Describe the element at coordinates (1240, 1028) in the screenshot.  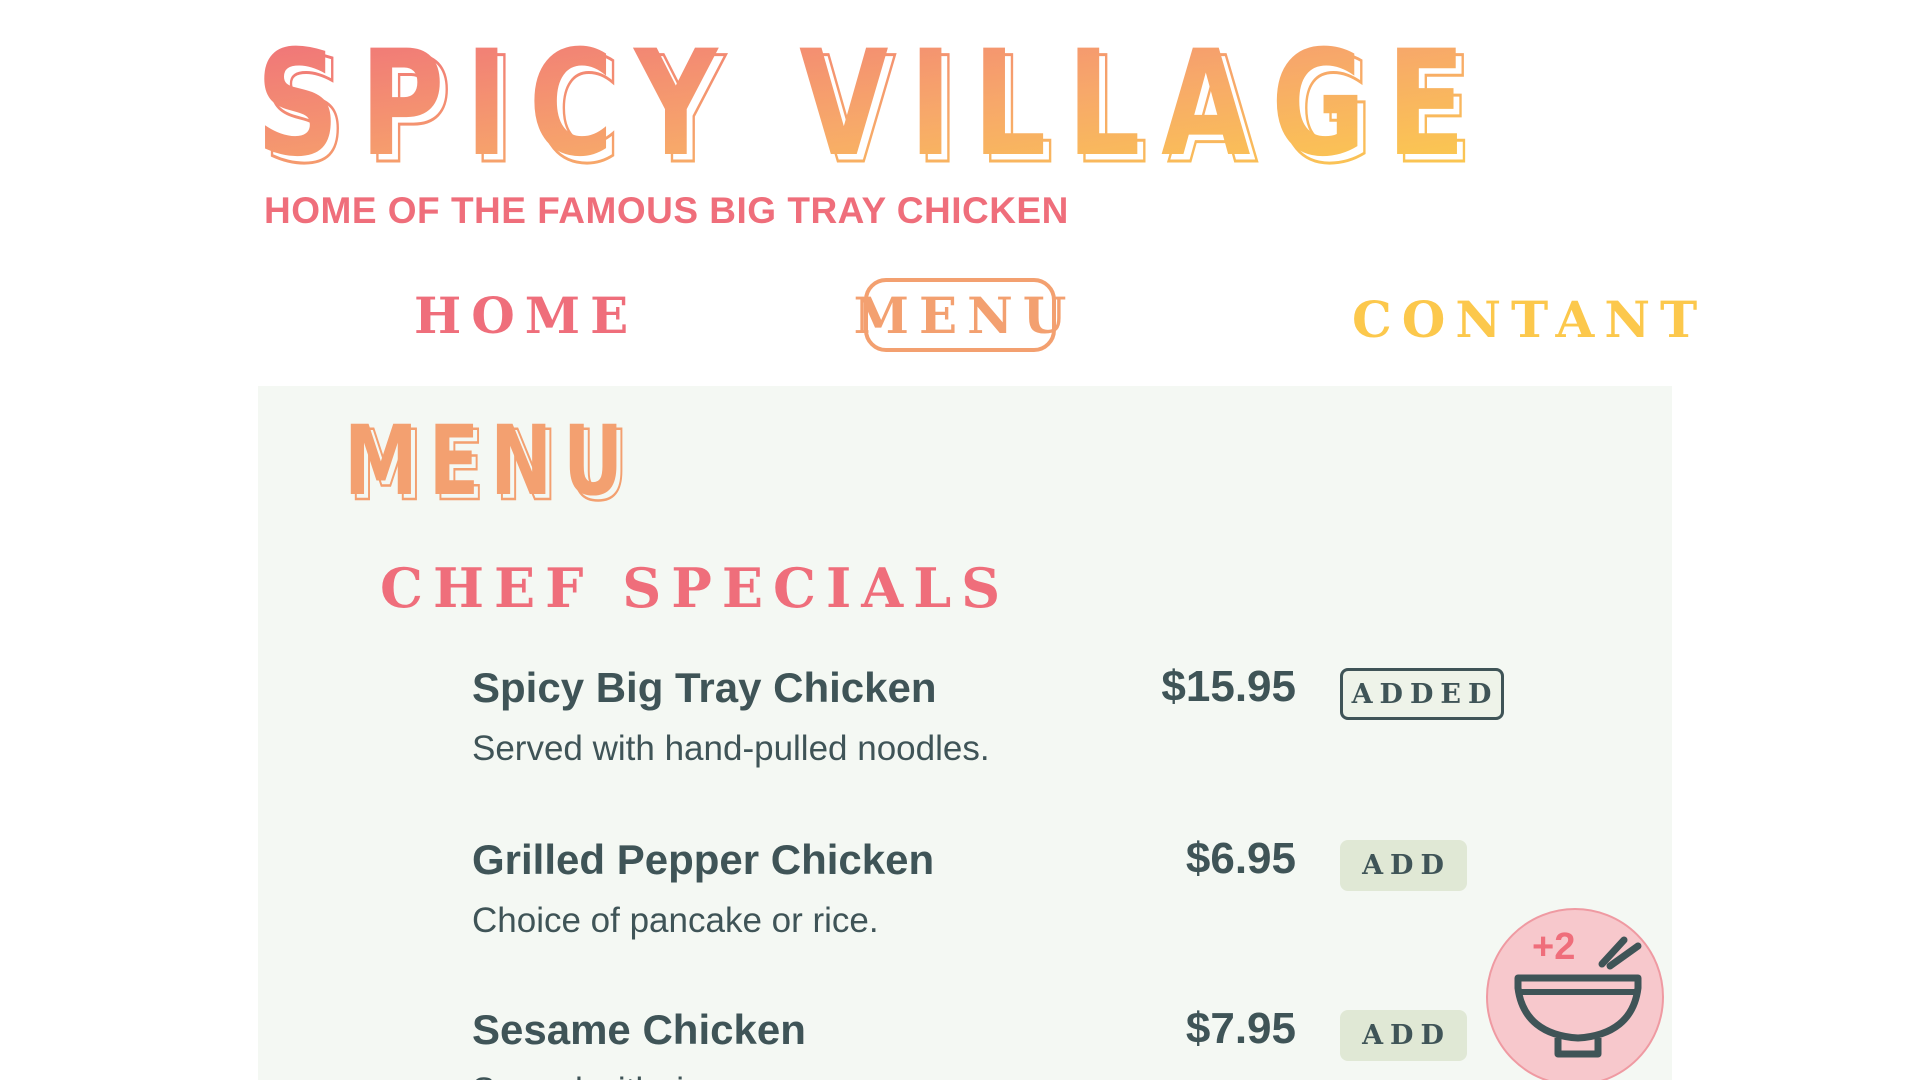
I see `menu-item-price: $7.95` at that location.